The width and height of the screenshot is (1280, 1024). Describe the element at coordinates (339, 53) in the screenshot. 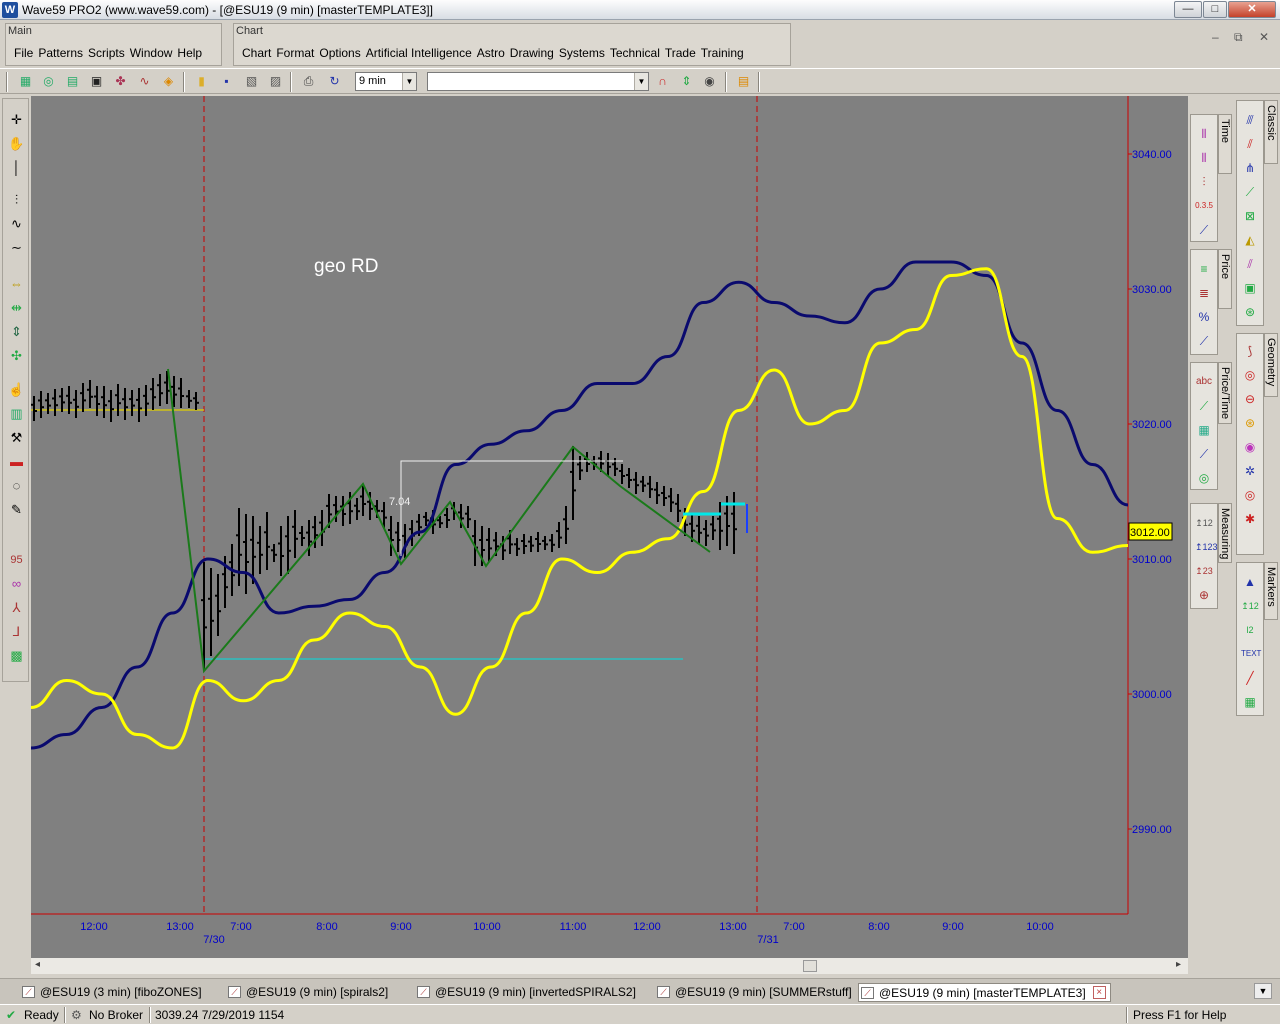

I see `chart-menu-options: Options` at that location.